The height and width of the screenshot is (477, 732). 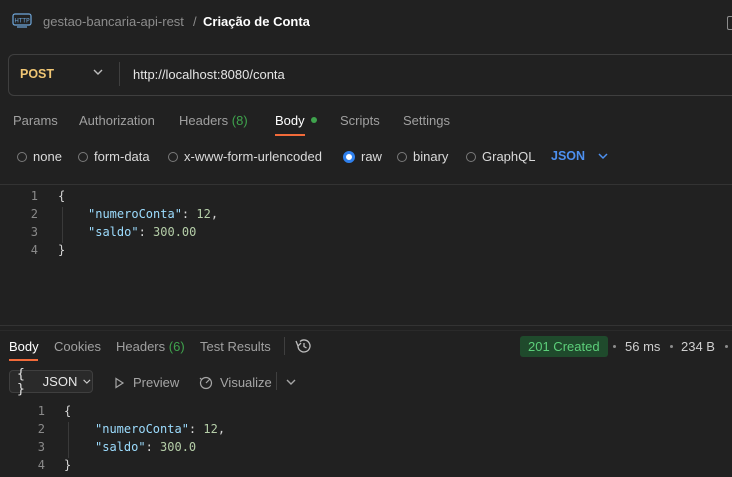 I want to click on radio-form-data: form-data, so click(x=114, y=156).